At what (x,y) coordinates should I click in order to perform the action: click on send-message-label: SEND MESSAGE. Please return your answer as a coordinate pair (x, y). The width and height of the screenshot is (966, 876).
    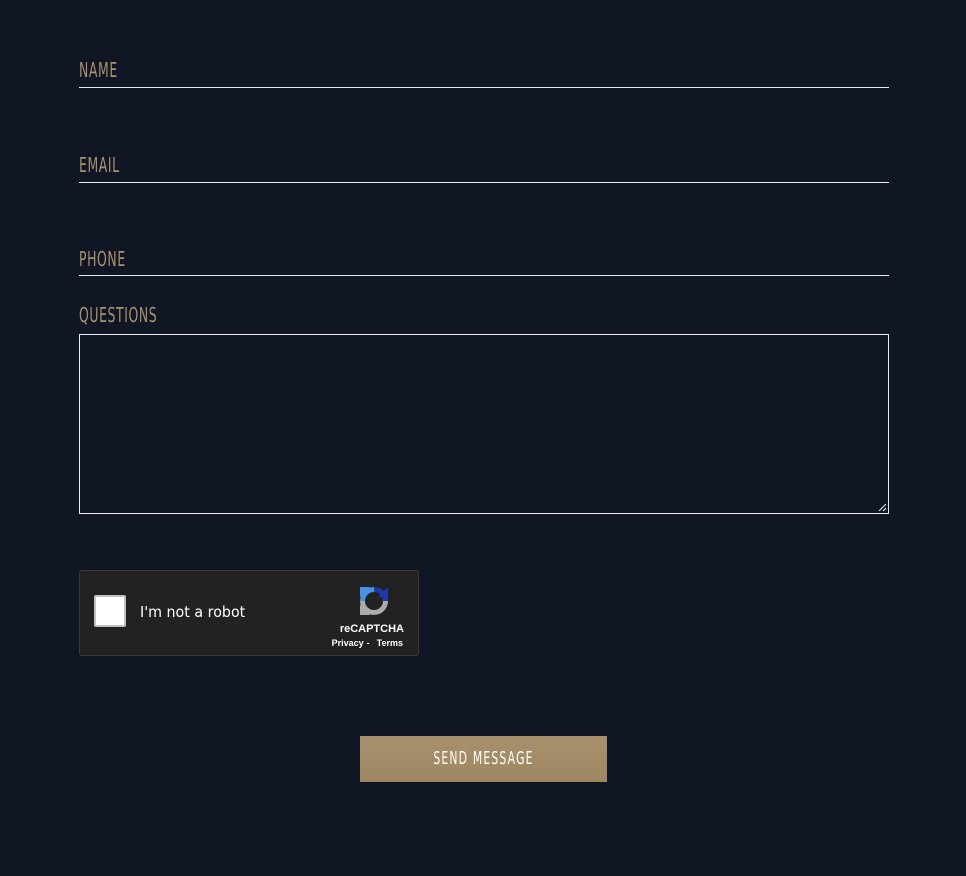
    Looking at the image, I should click on (483, 758).